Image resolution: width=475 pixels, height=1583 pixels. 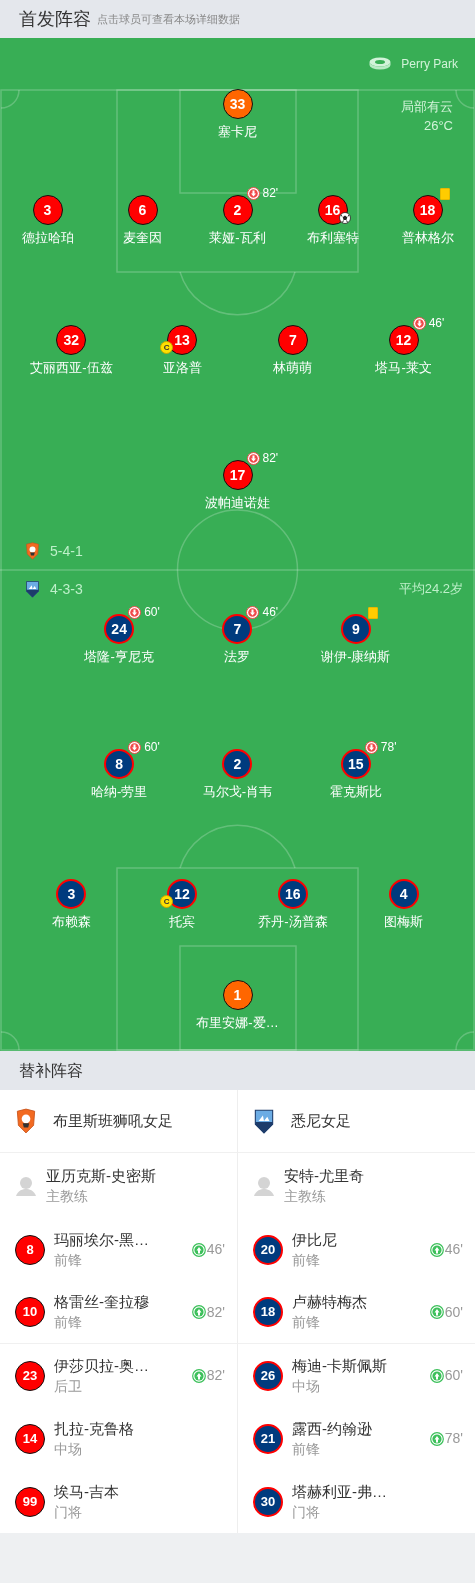 I want to click on player-name: 乔丹-汤普森, so click(x=293, y=922).